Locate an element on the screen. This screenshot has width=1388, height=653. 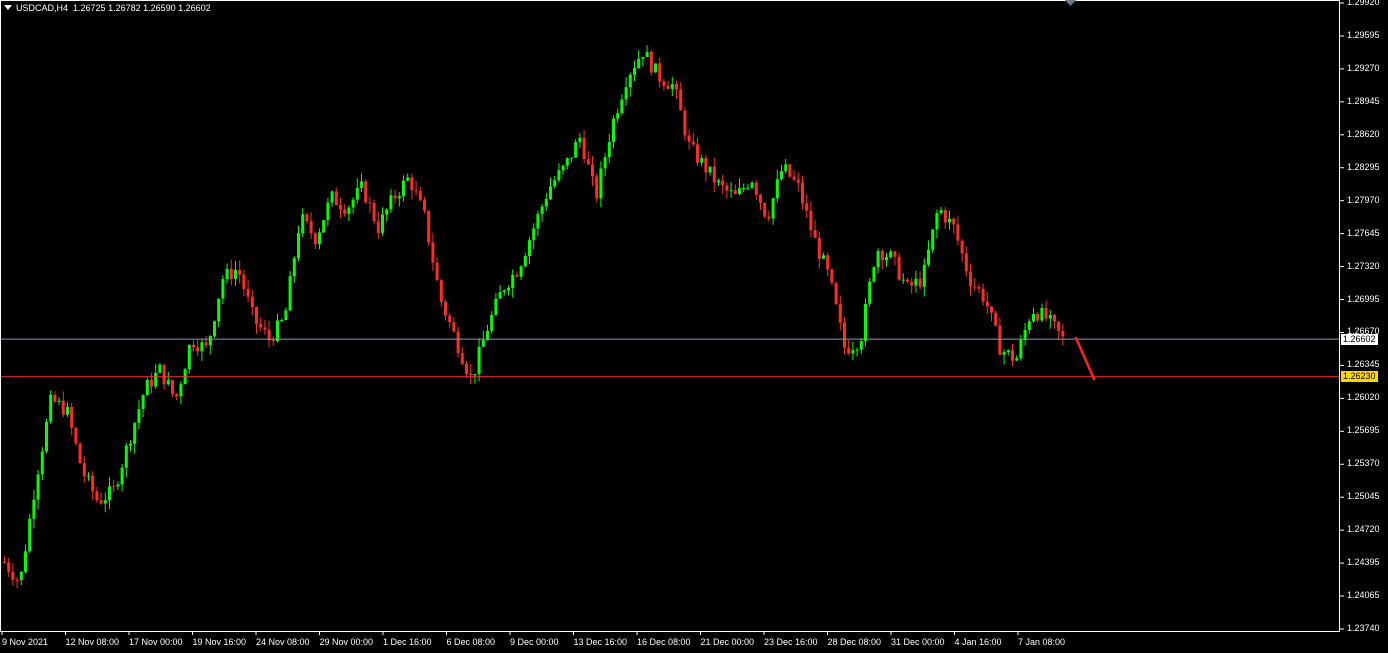
y-tick-label: 1.24395 is located at coordinates (1363, 562).